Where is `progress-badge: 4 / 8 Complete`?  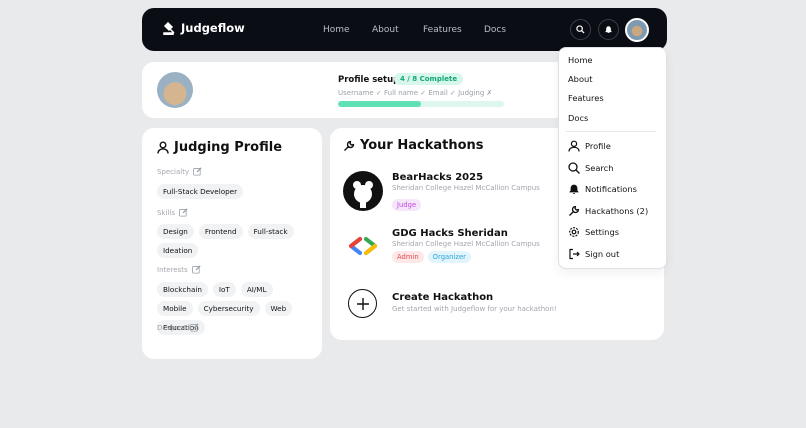 progress-badge: 4 / 8 Complete is located at coordinates (429, 79).